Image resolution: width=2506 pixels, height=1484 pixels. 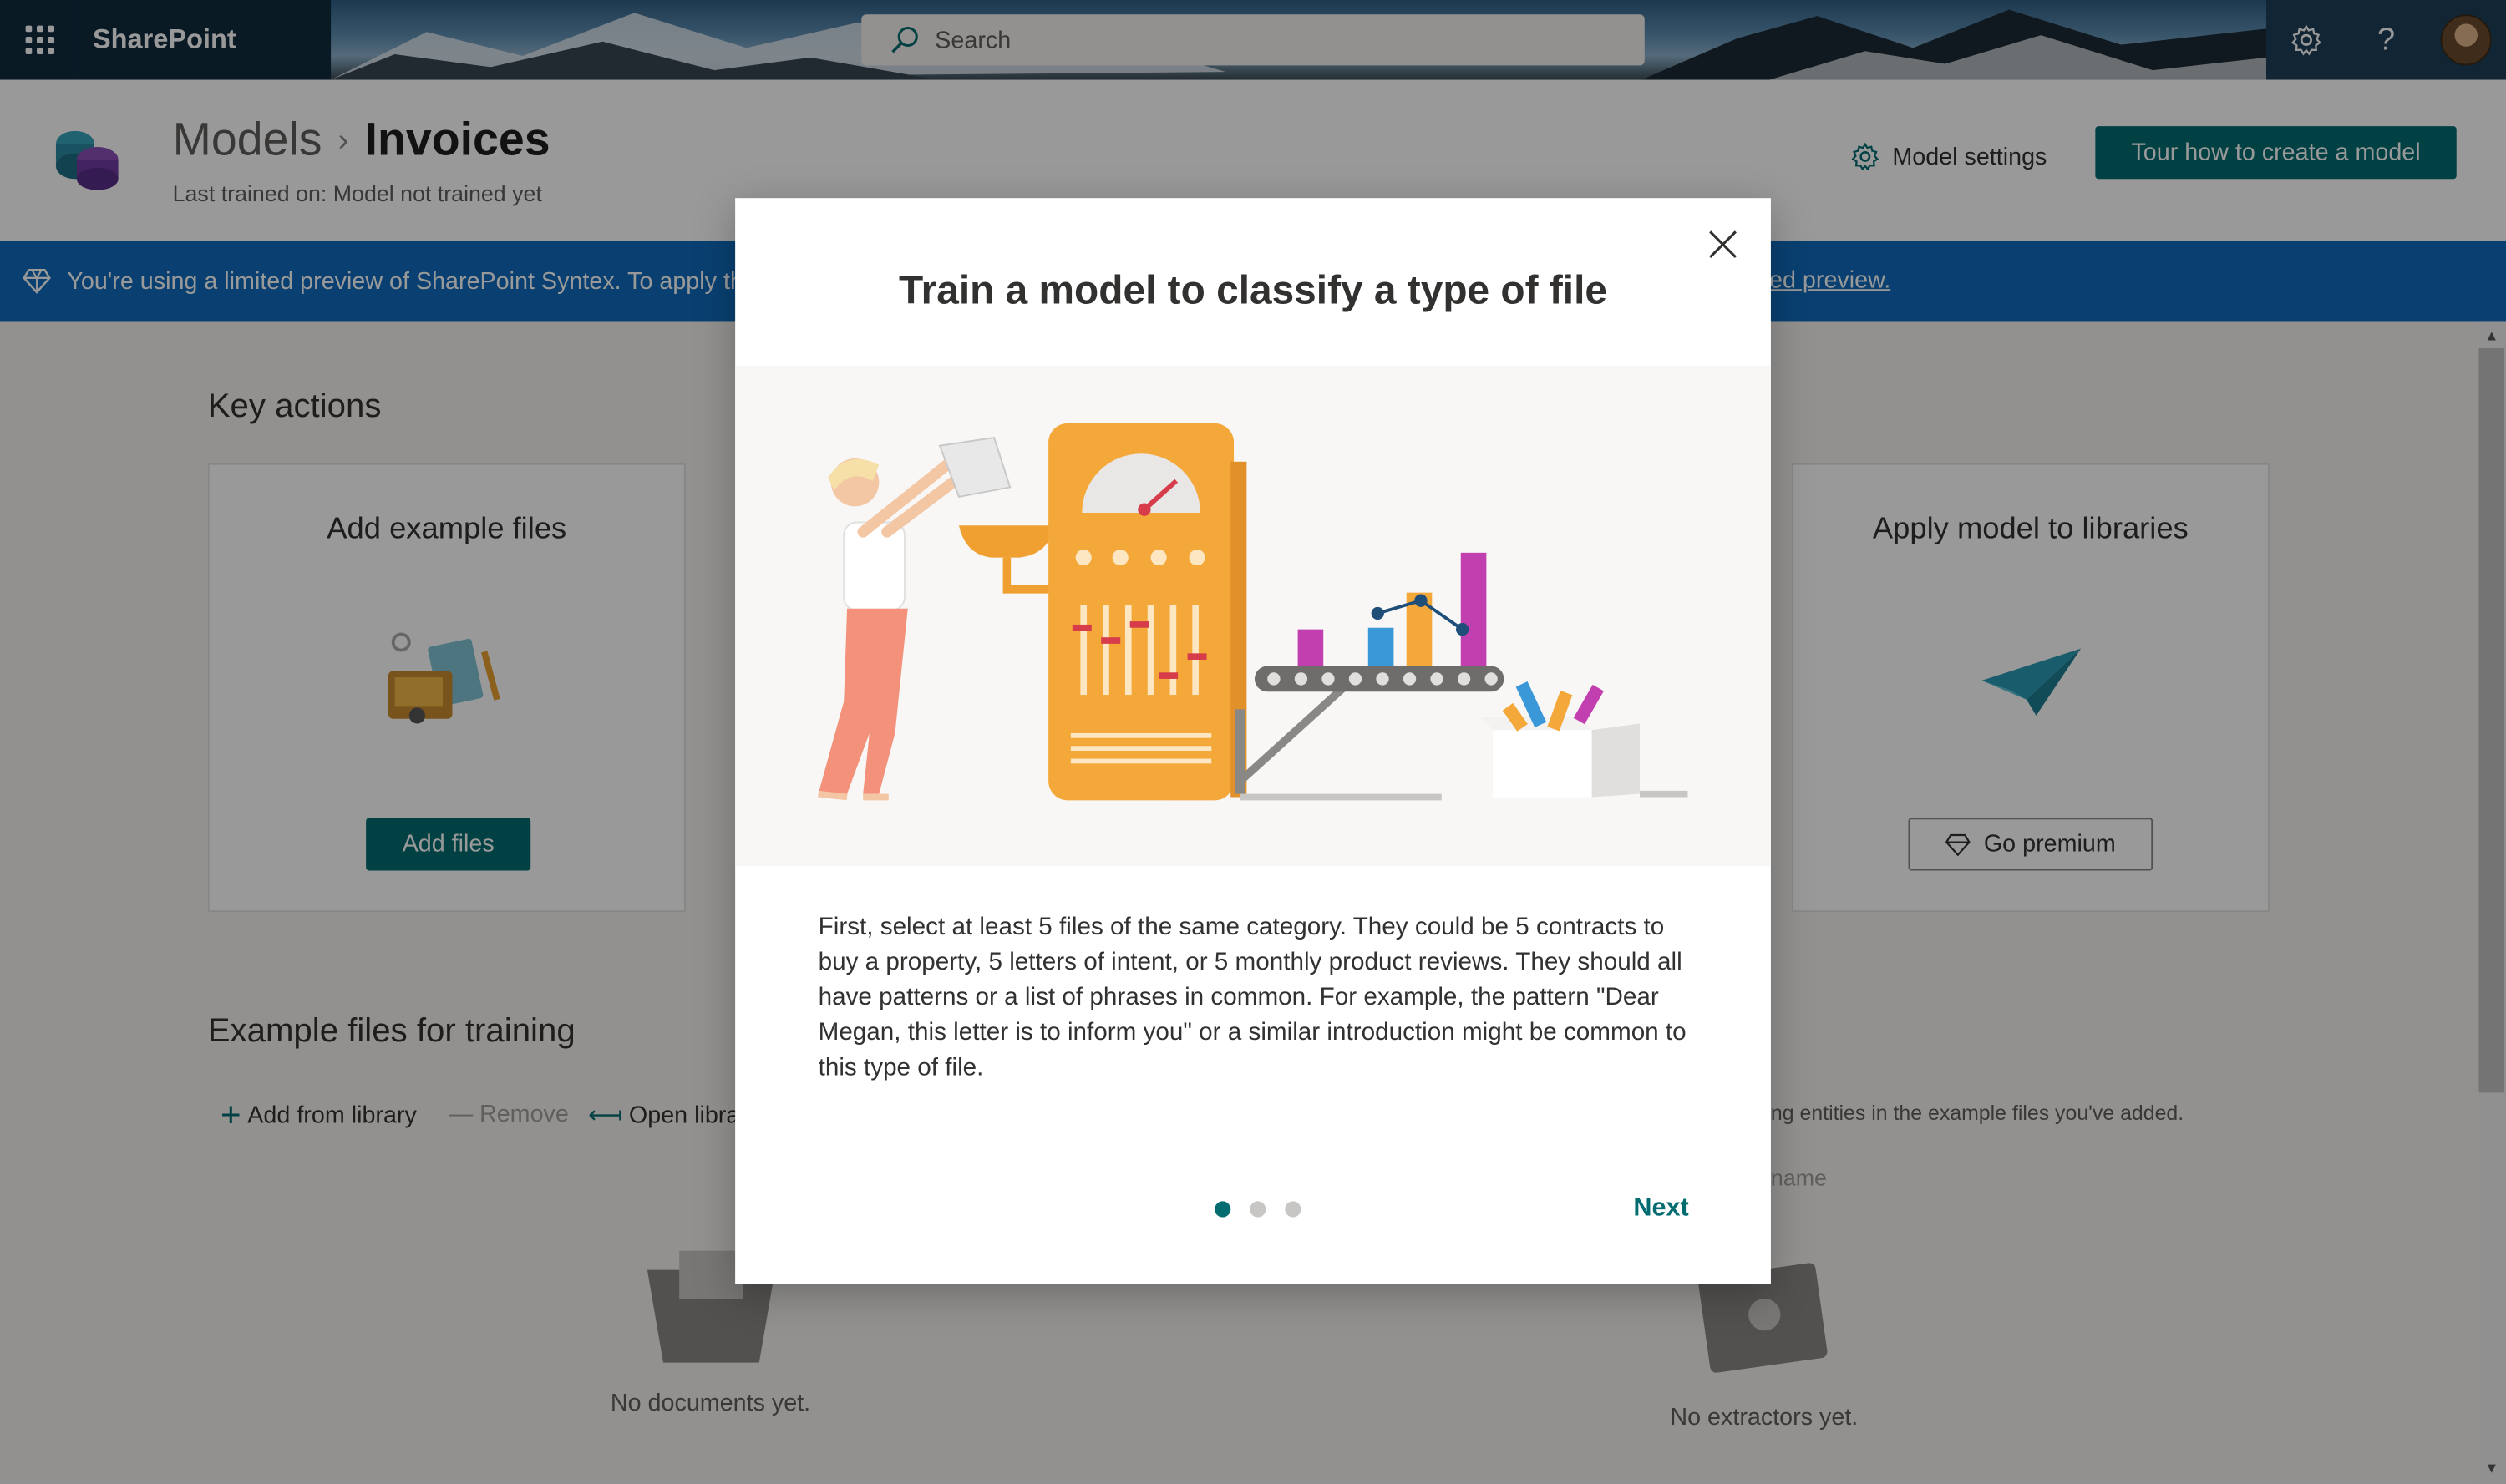 What do you see at coordinates (1253, 290) in the screenshot?
I see `dialog-title: Train a model to classify a type of file` at bounding box center [1253, 290].